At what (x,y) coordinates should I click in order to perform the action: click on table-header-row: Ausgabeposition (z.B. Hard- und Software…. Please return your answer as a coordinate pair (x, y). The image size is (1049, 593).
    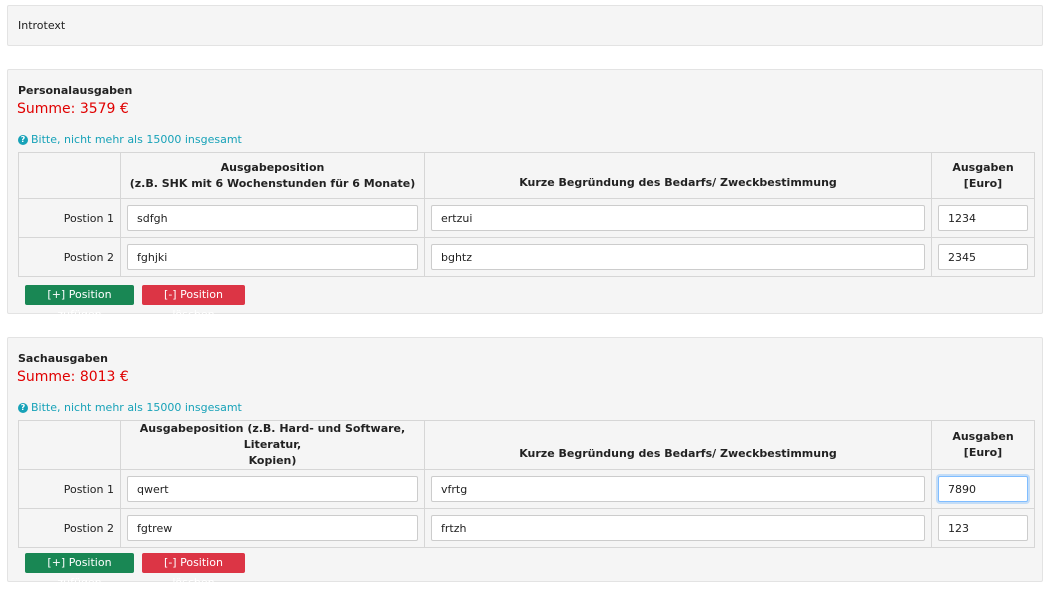
    Looking at the image, I should click on (526, 445).